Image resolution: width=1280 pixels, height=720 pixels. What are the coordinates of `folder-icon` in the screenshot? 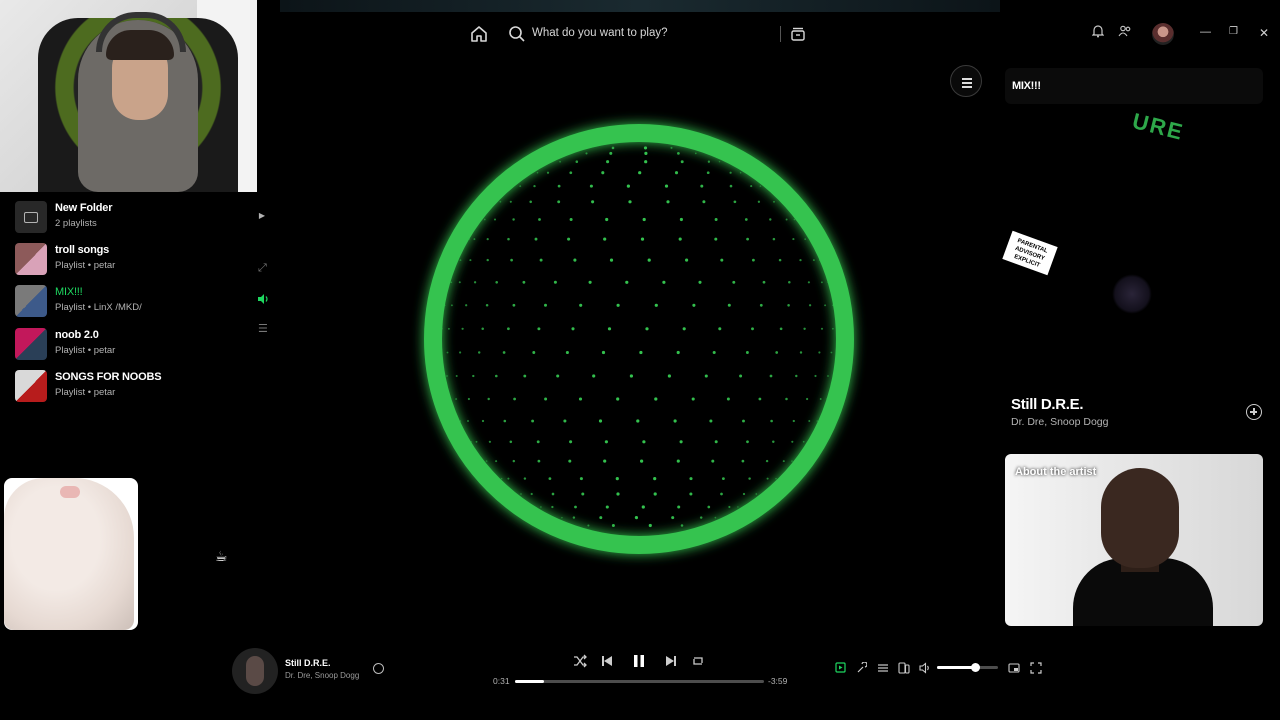 It's located at (31, 217).